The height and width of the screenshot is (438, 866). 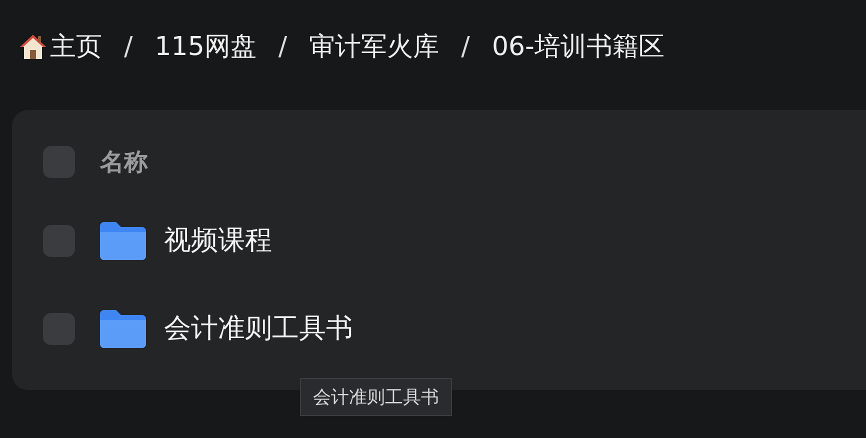 What do you see at coordinates (578, 47) in the screenshot?
I see `breadcrumb-link: 06-培训书籍区` at bounding box center [578, 47].